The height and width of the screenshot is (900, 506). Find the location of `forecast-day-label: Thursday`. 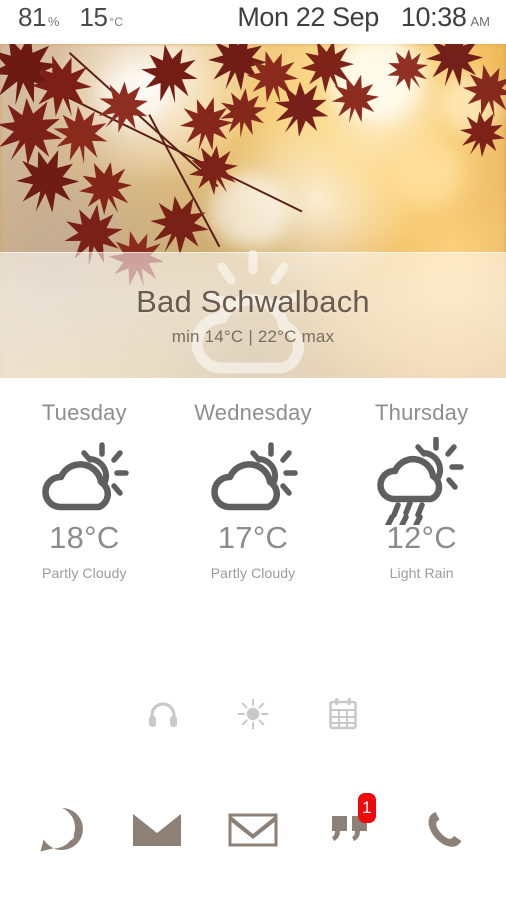

forecast-day-label: Thursday is located at coordinates (422, 412).